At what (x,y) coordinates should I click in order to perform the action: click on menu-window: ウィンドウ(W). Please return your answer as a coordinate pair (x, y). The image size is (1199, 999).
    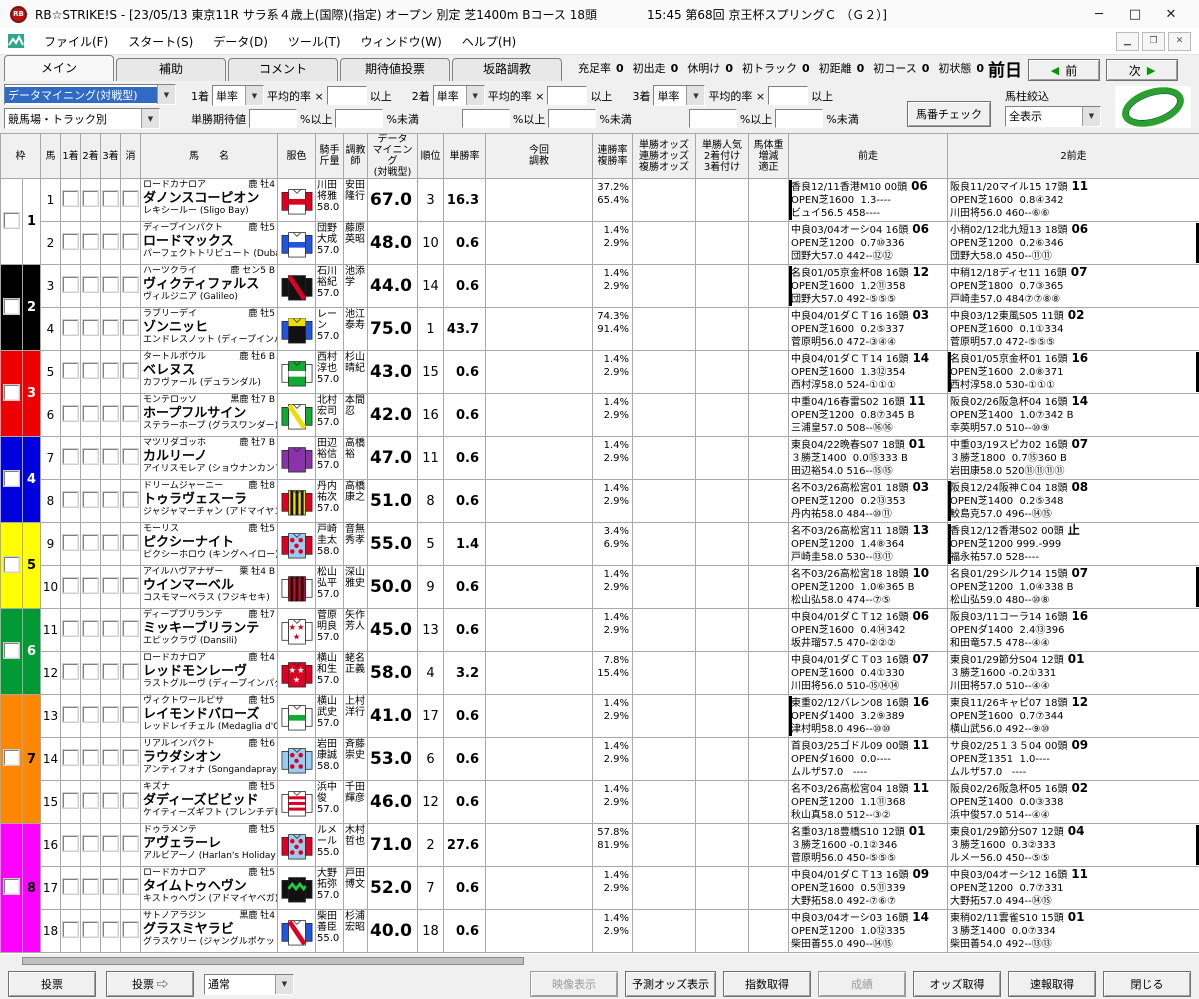
    Looking at the image, I should click on (401, 41).